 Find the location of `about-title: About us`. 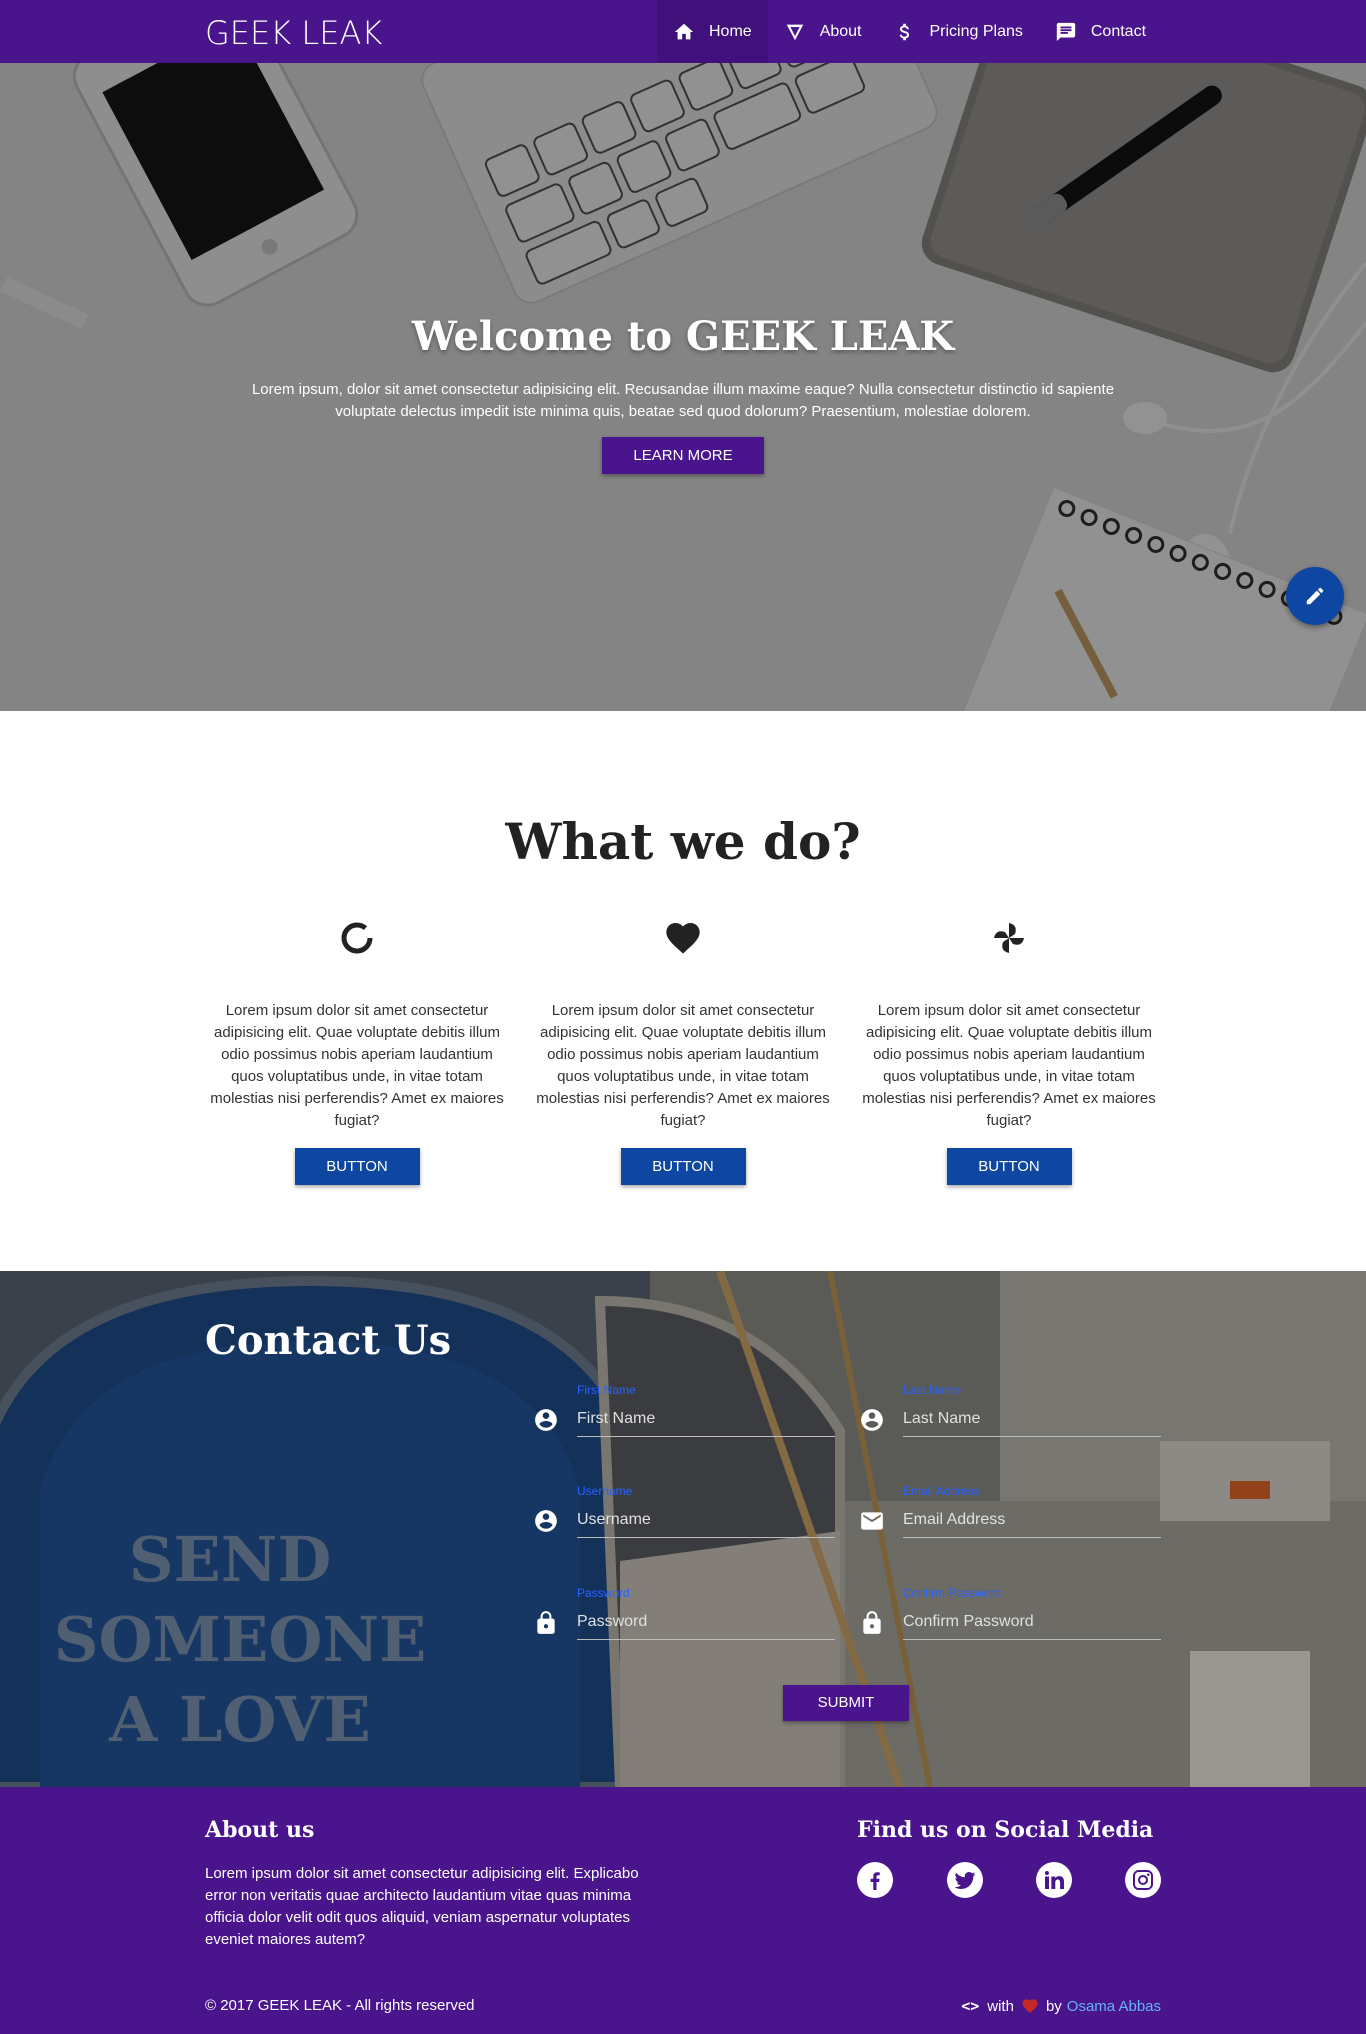

about-title: About us is located at coordinates (260, 1830).